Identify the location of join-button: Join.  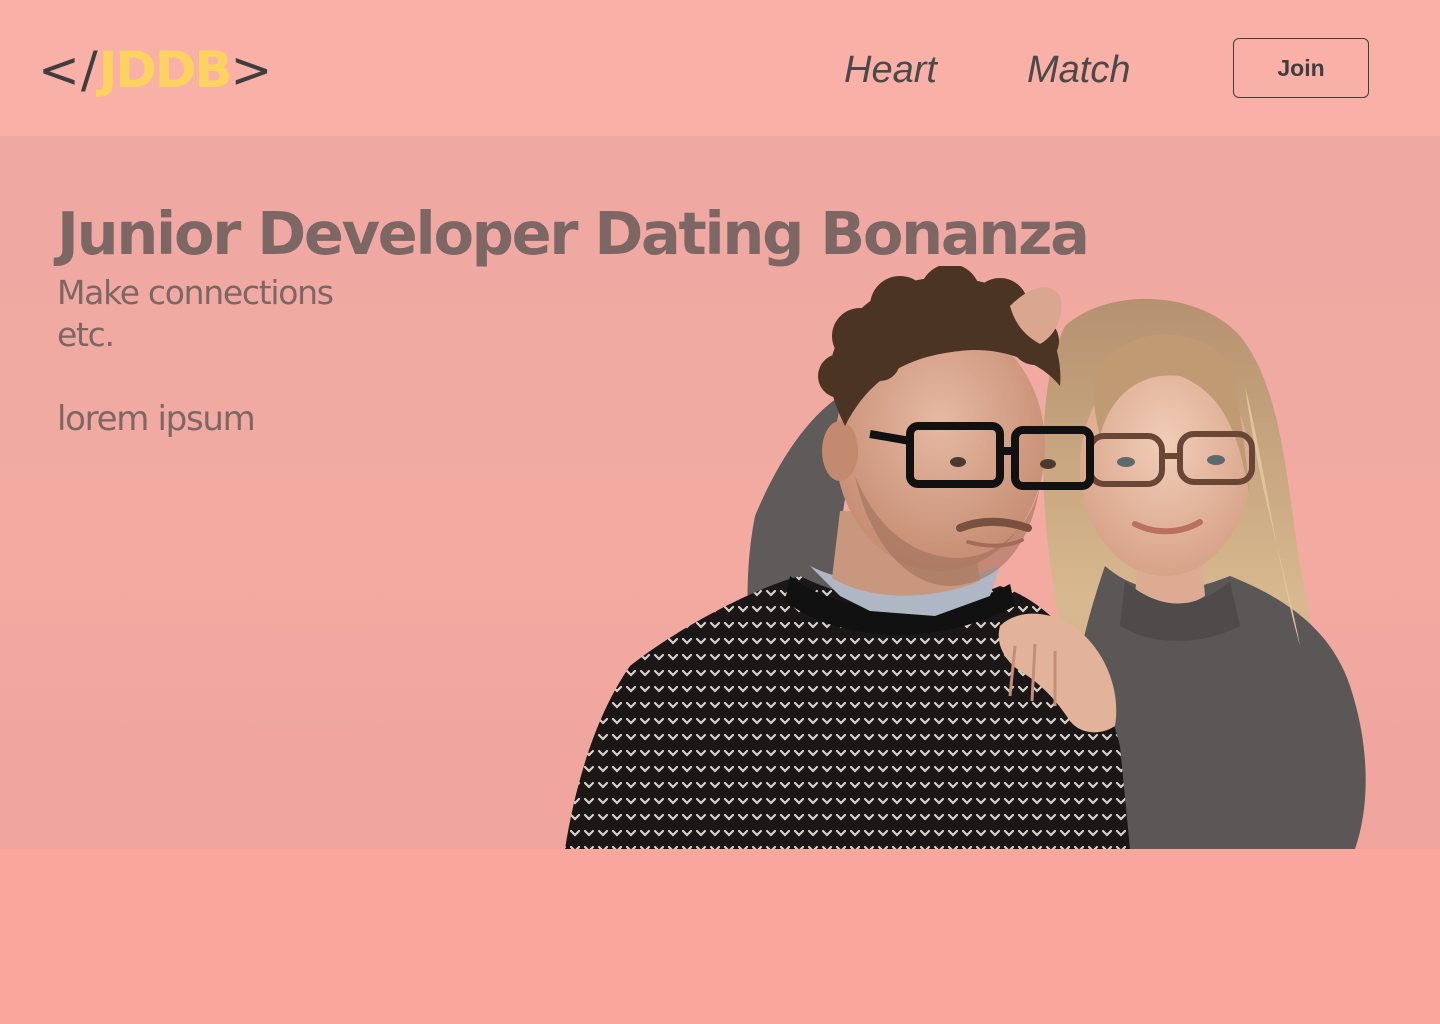
(1301, 68).